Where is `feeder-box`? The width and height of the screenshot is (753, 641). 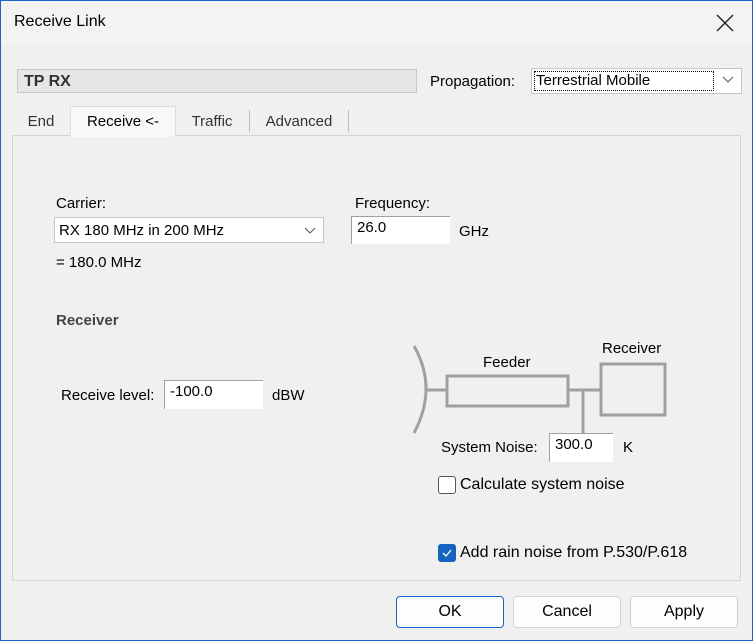
feeder-box is located at coordinates (507, 391).